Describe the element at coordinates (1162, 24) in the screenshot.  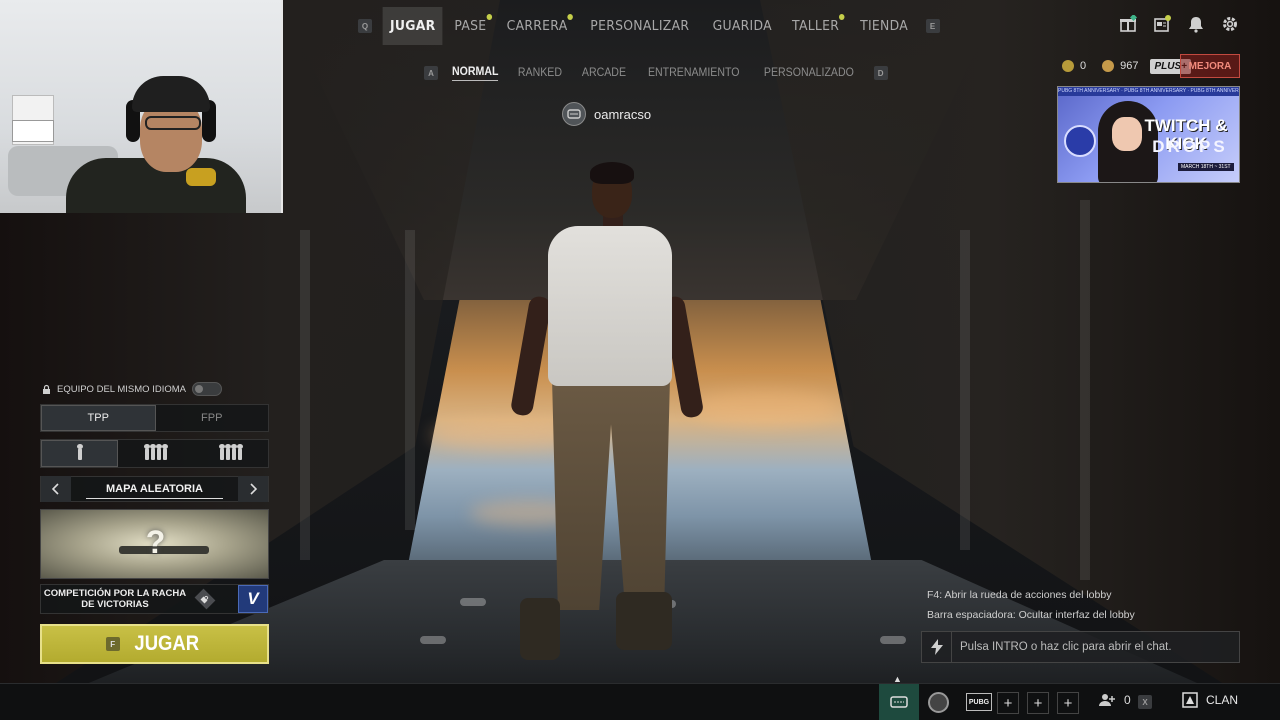
I see `news-icon` at that location.